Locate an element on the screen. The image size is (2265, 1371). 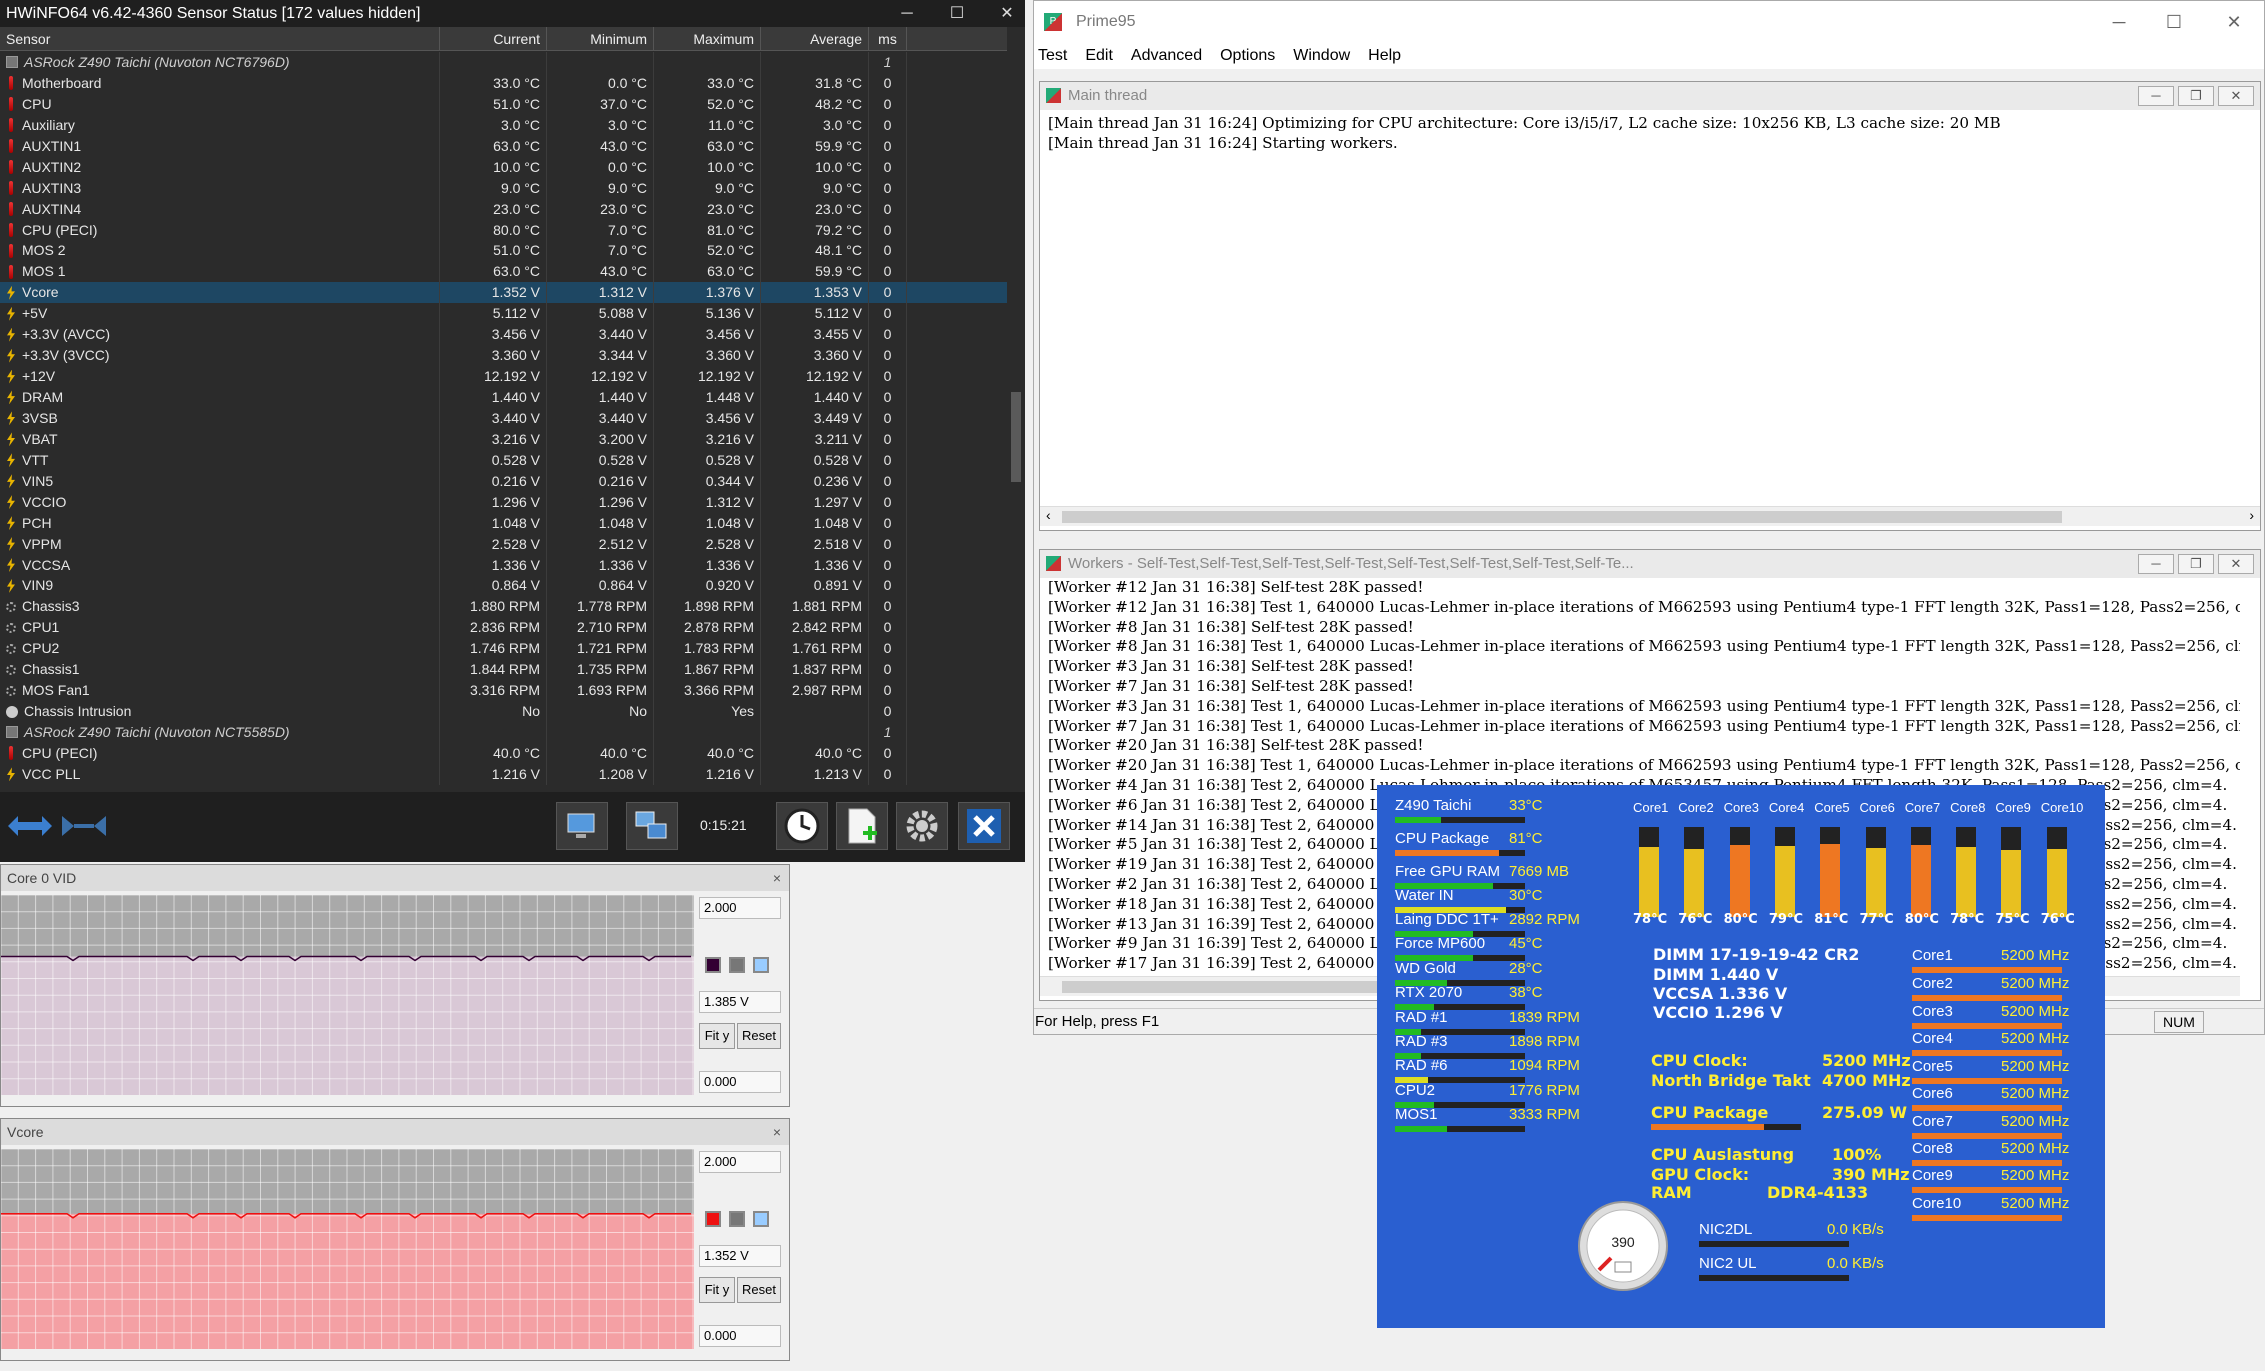
horizontal-scrollbar: ‹ › is located at coordinates (1650, 516).